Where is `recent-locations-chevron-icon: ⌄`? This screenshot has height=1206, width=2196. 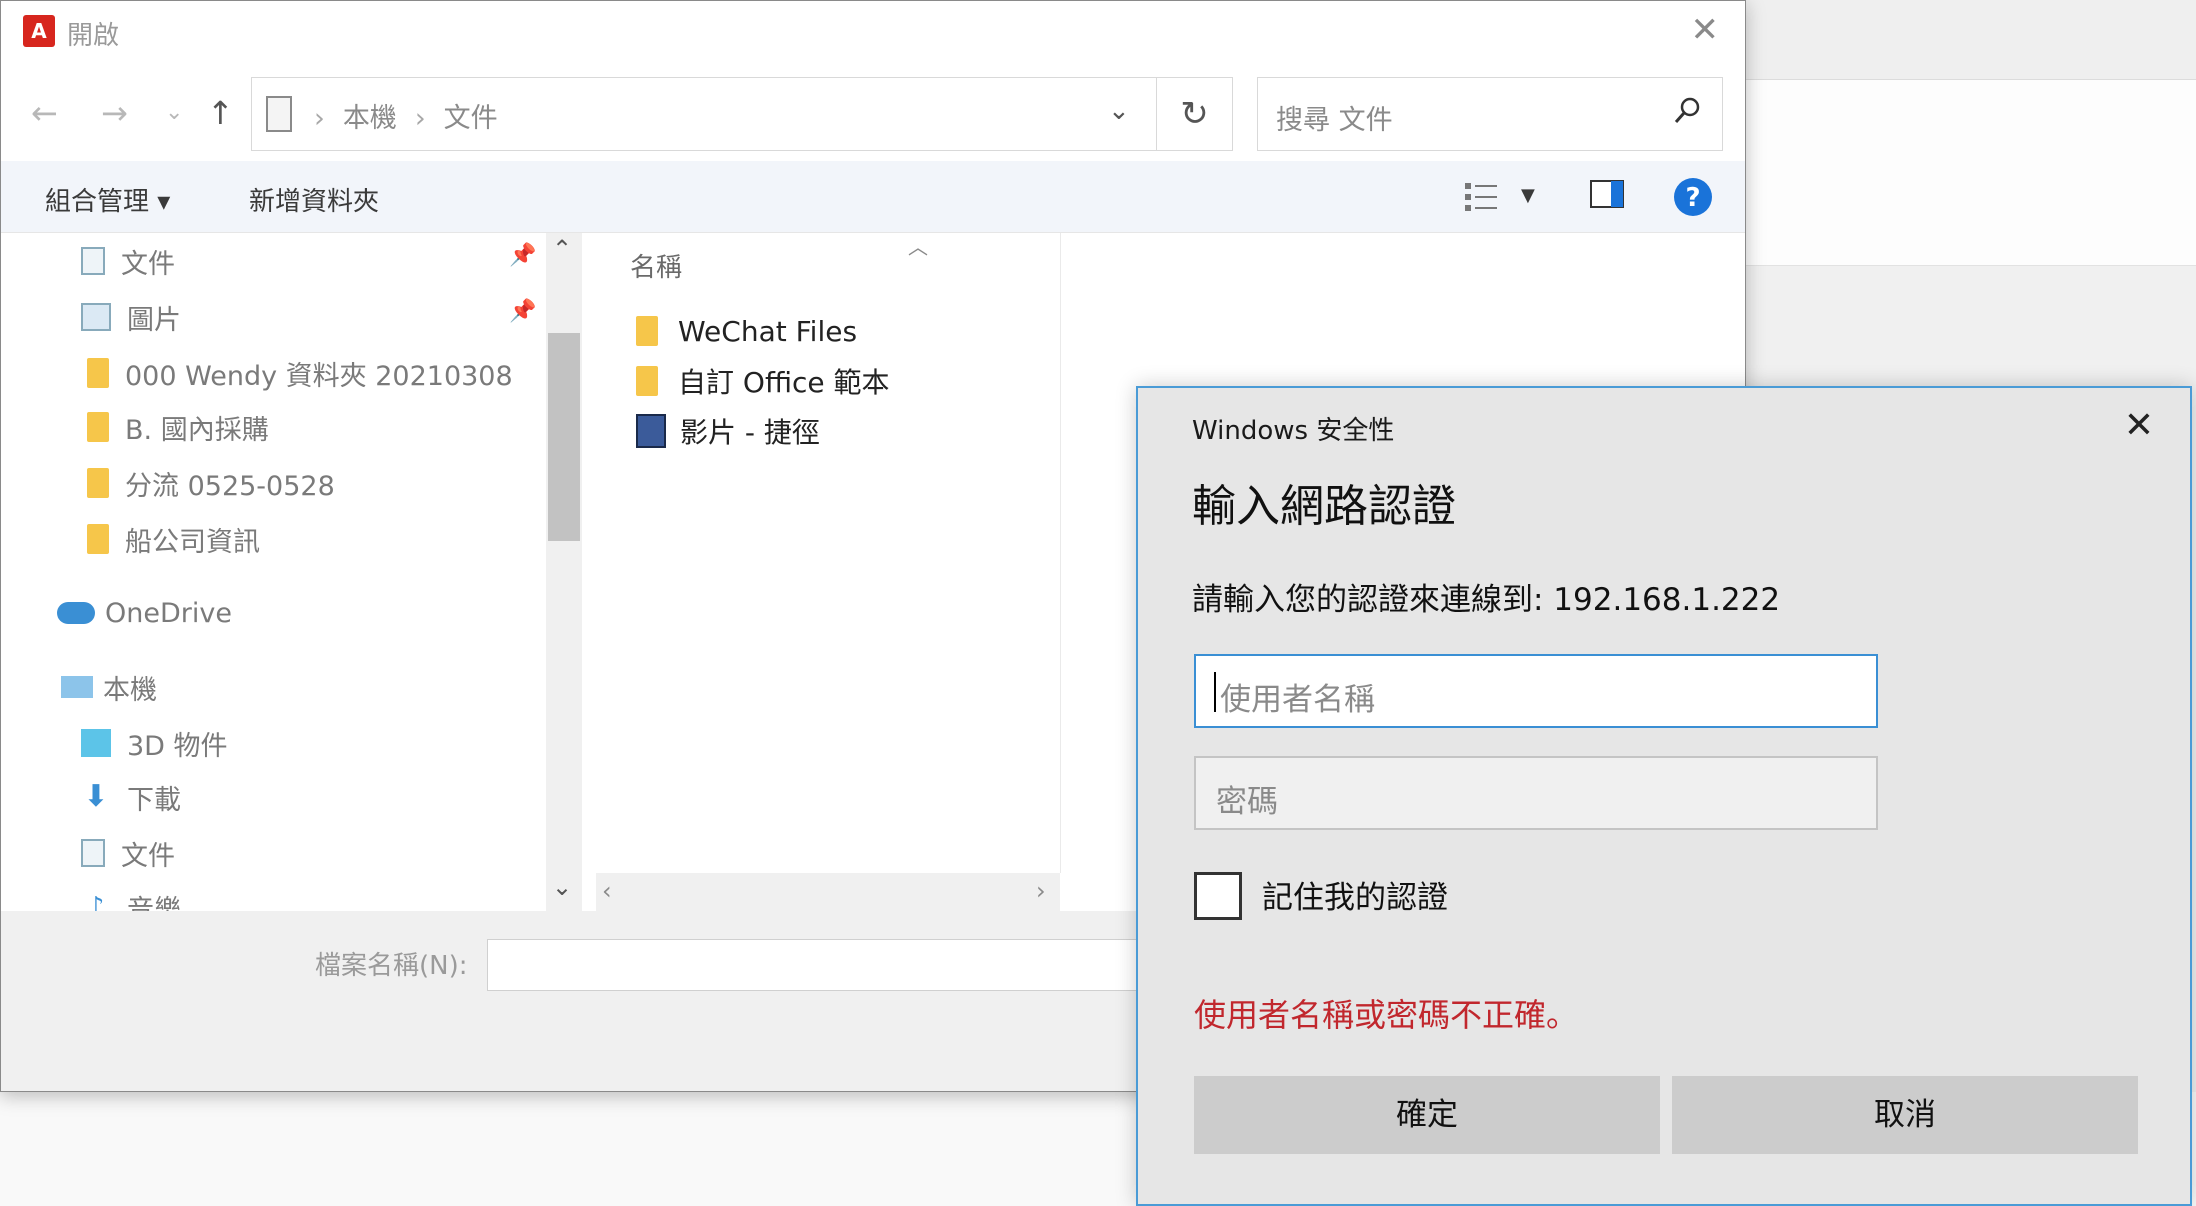
recent-locations-chevron-icon: ⌄ is located at coordinates (174, 113).